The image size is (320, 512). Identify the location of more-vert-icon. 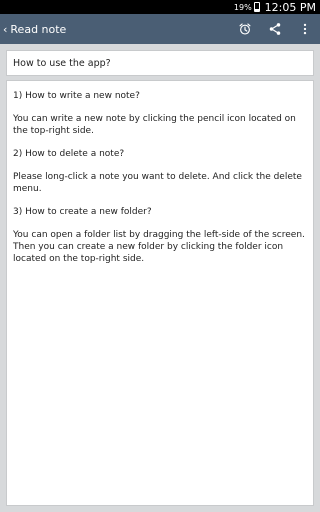
(305, 29).